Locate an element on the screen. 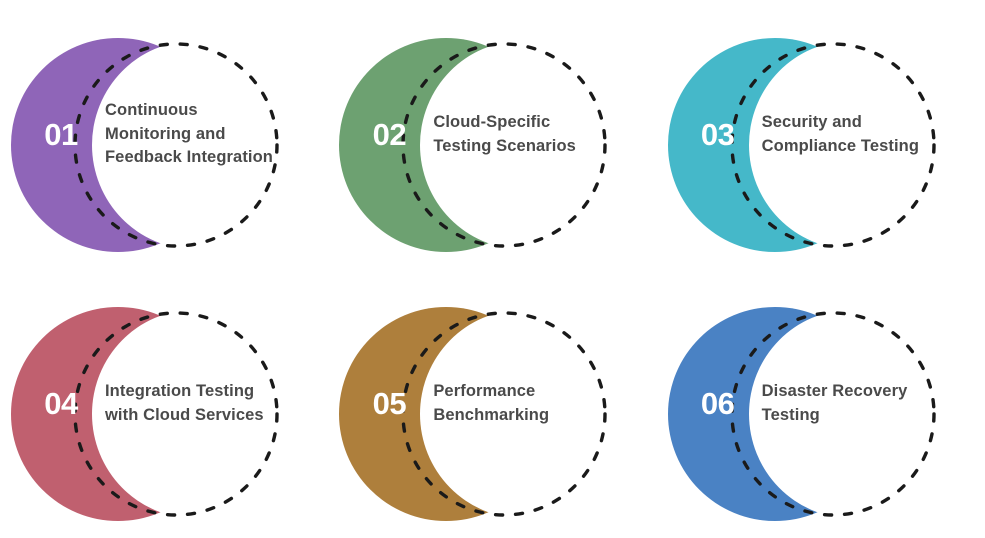 This screenshot has height=538, width=985. step-title-text: Cloud-Specific Testing Scenarios is located at coordinates (504, 134).